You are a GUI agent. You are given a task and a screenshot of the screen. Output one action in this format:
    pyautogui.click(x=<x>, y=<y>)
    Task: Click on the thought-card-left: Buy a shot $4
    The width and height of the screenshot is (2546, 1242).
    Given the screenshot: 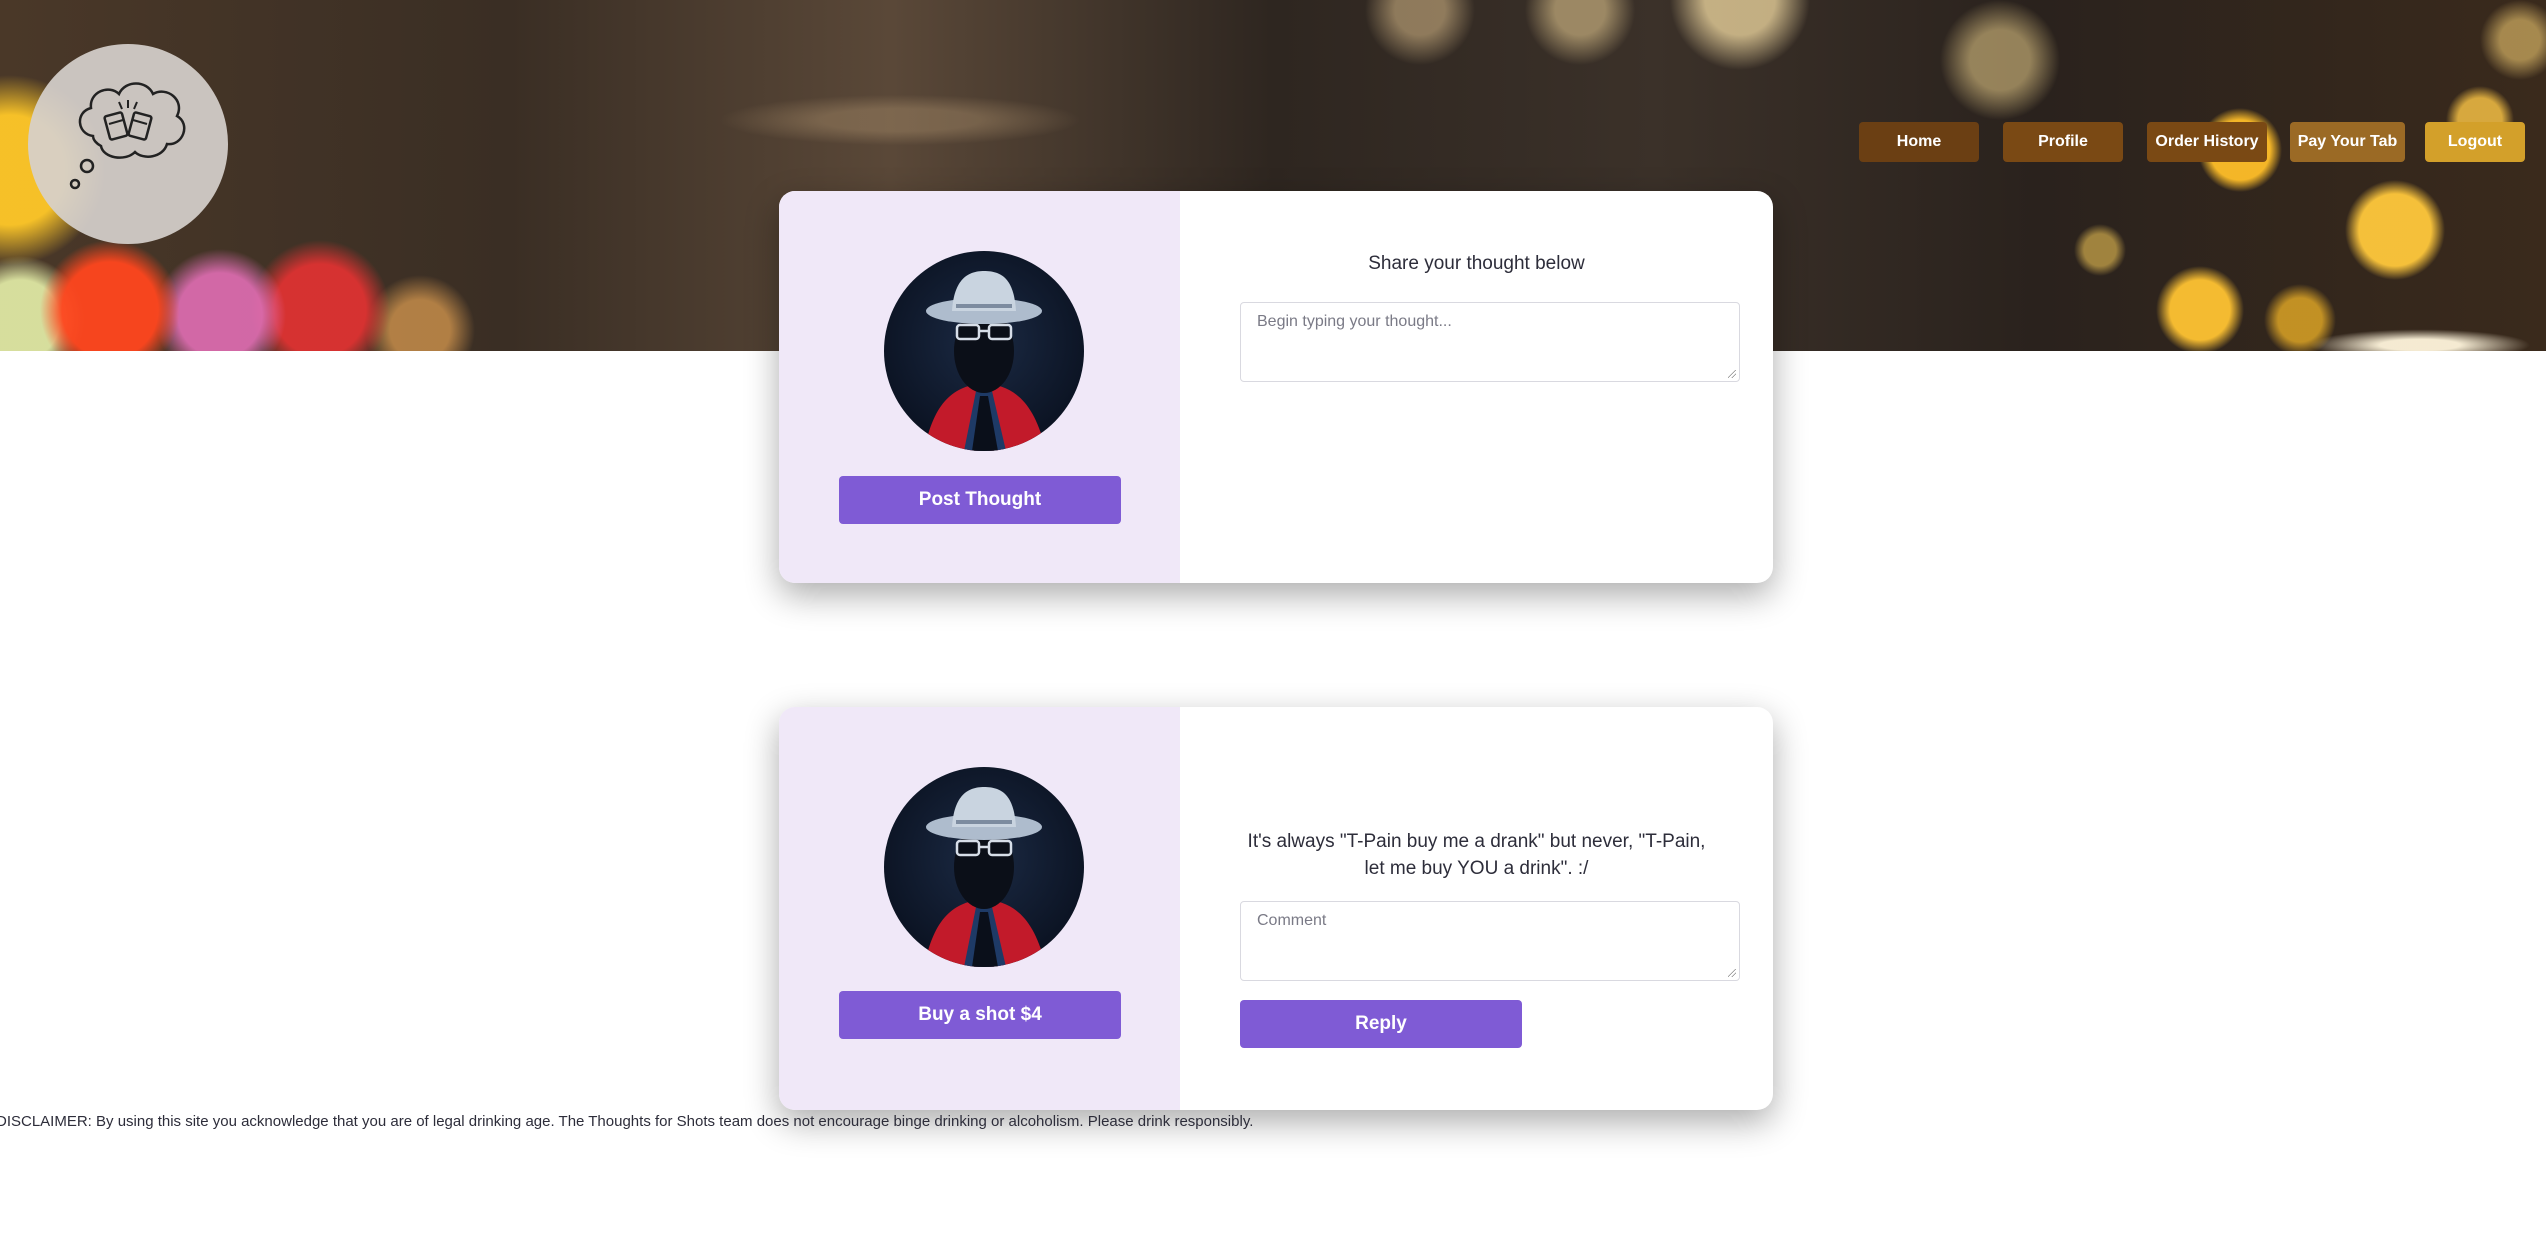 What is the action you would take?
    pyautogui.click(x=979, y=908)
    